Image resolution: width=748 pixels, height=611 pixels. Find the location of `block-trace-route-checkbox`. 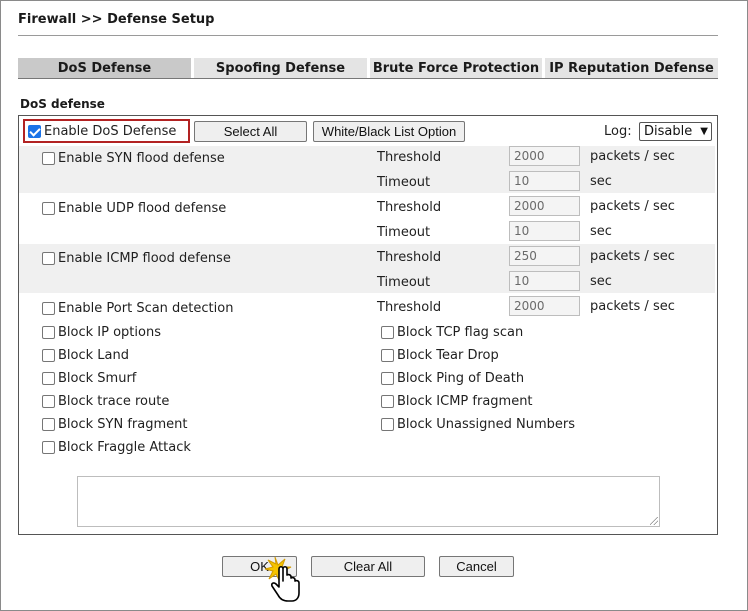

block-trace-route-checkbox is located at coordinates (48, 401).